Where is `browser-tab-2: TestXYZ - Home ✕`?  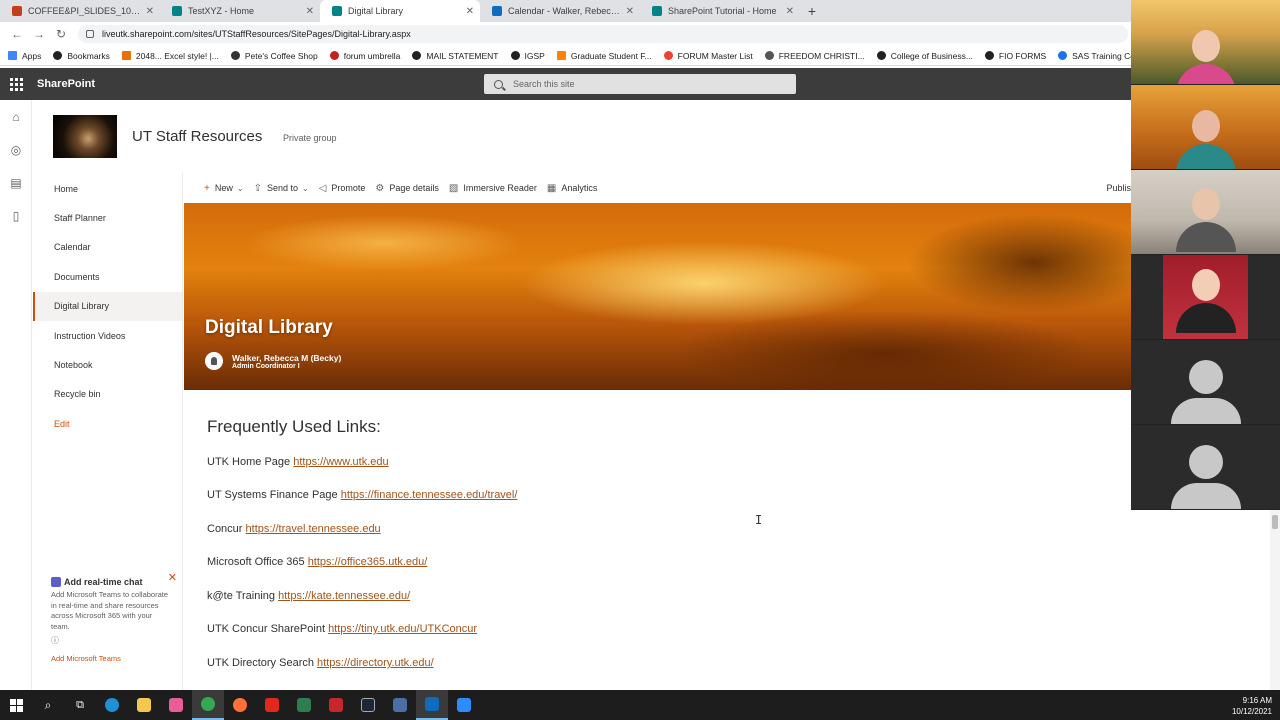
browser-tab-2: TestXYZ - Home ✕ is located at coordinates (240, 11).